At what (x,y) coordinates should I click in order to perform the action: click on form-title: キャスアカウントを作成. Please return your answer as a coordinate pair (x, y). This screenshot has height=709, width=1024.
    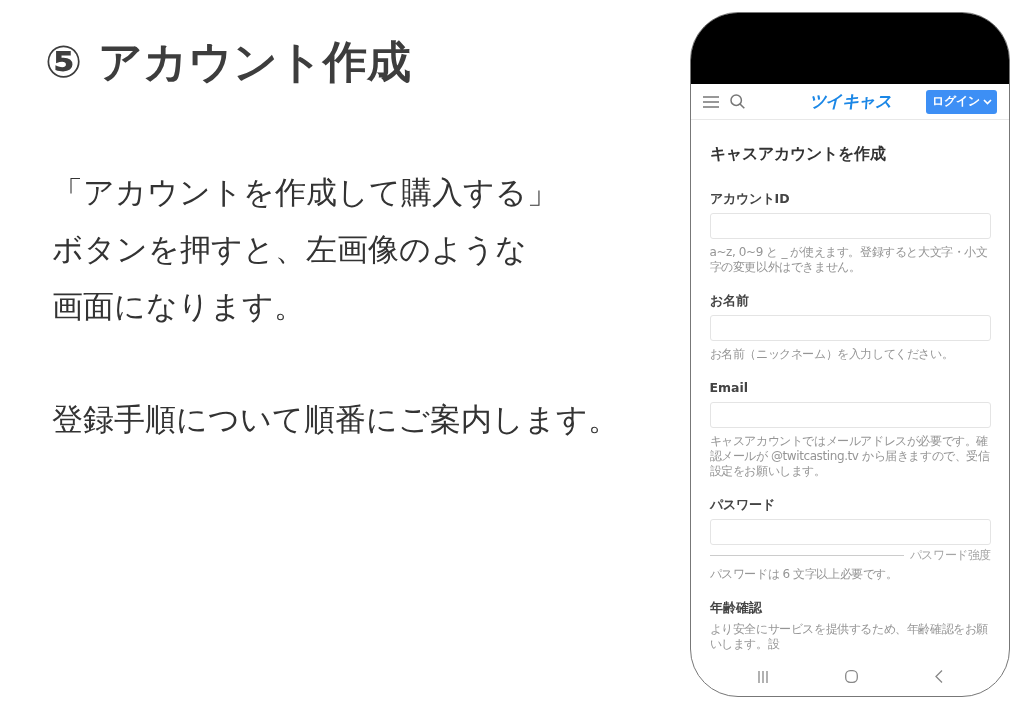
    Looking at the image, I should click on (798, 154).